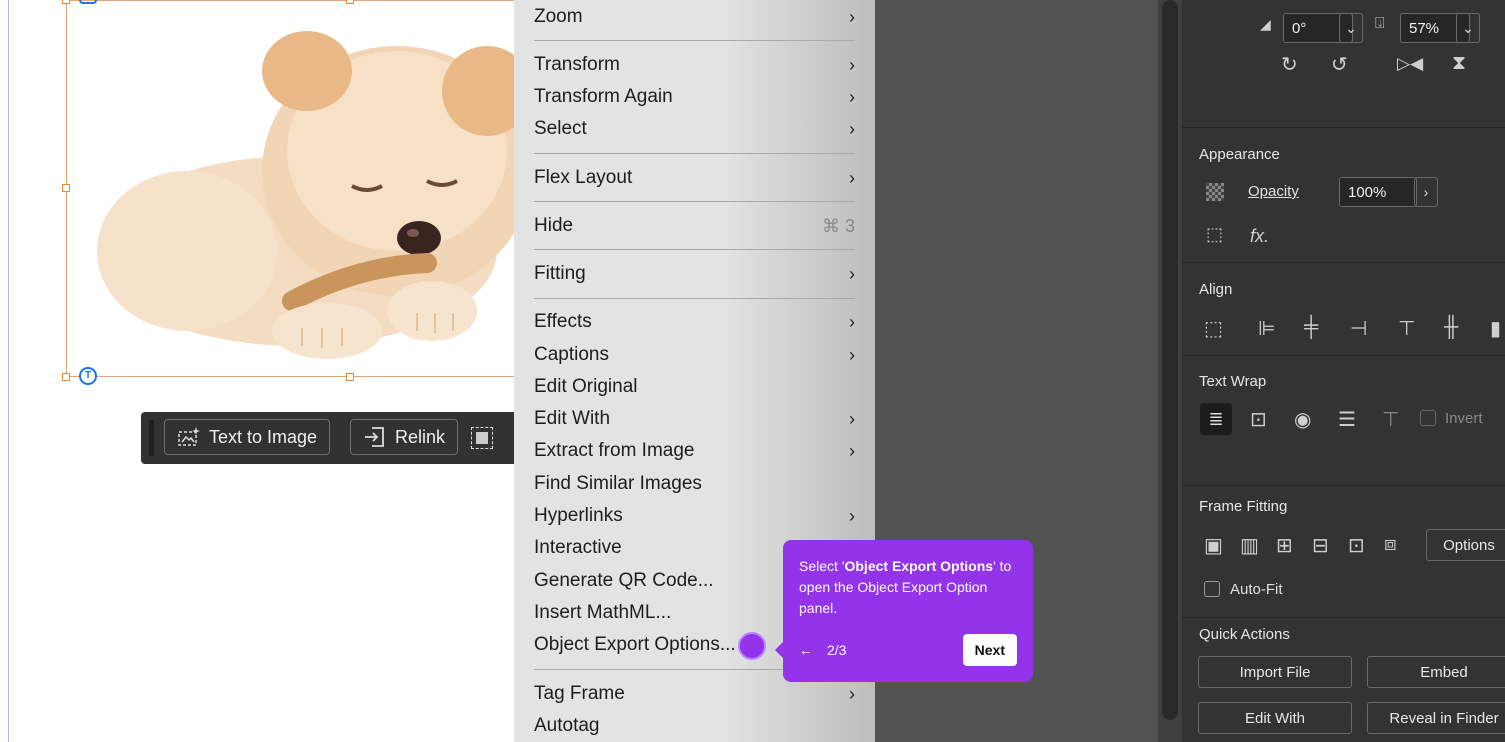 Image resolution: width=1505 pixels, height=742 pixels. What do you see at coordinates (1273, 191) in the screenshot?
I see `opacity-label: Opacity` at bounding box center [1273, 191].